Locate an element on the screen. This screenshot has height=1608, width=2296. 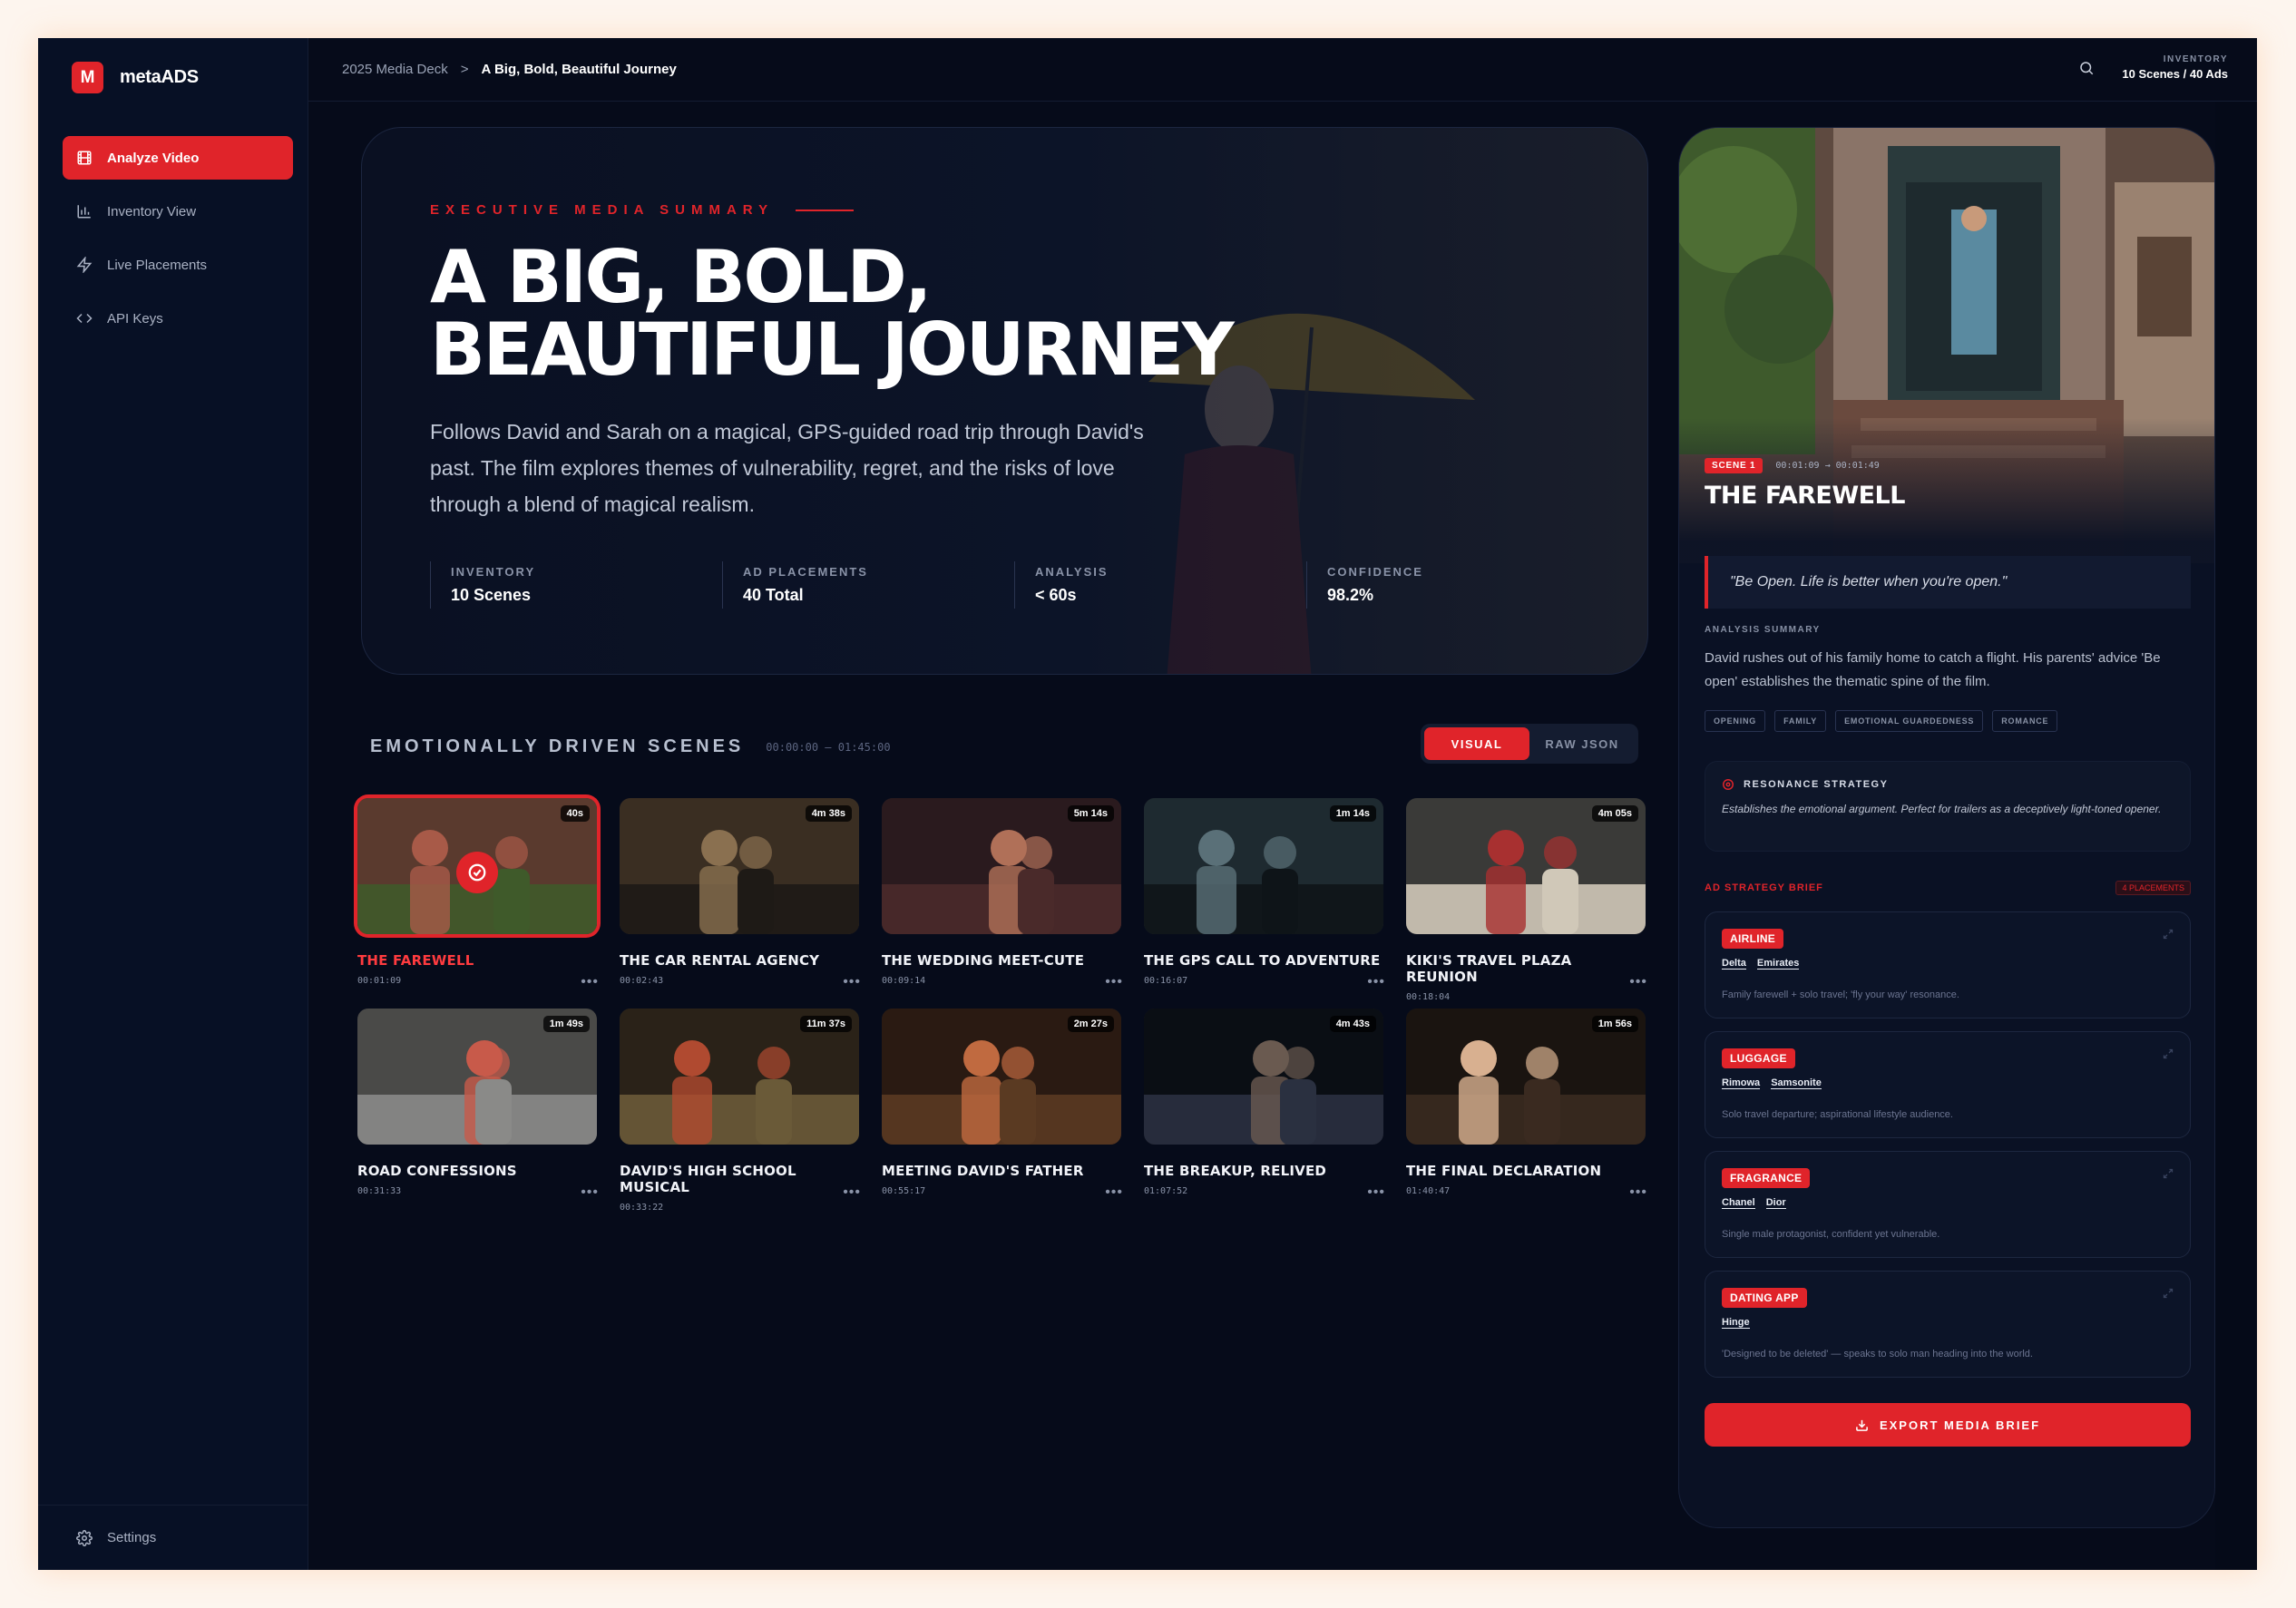
brand-link: Chanel is located at coordinates (1738, 1203).